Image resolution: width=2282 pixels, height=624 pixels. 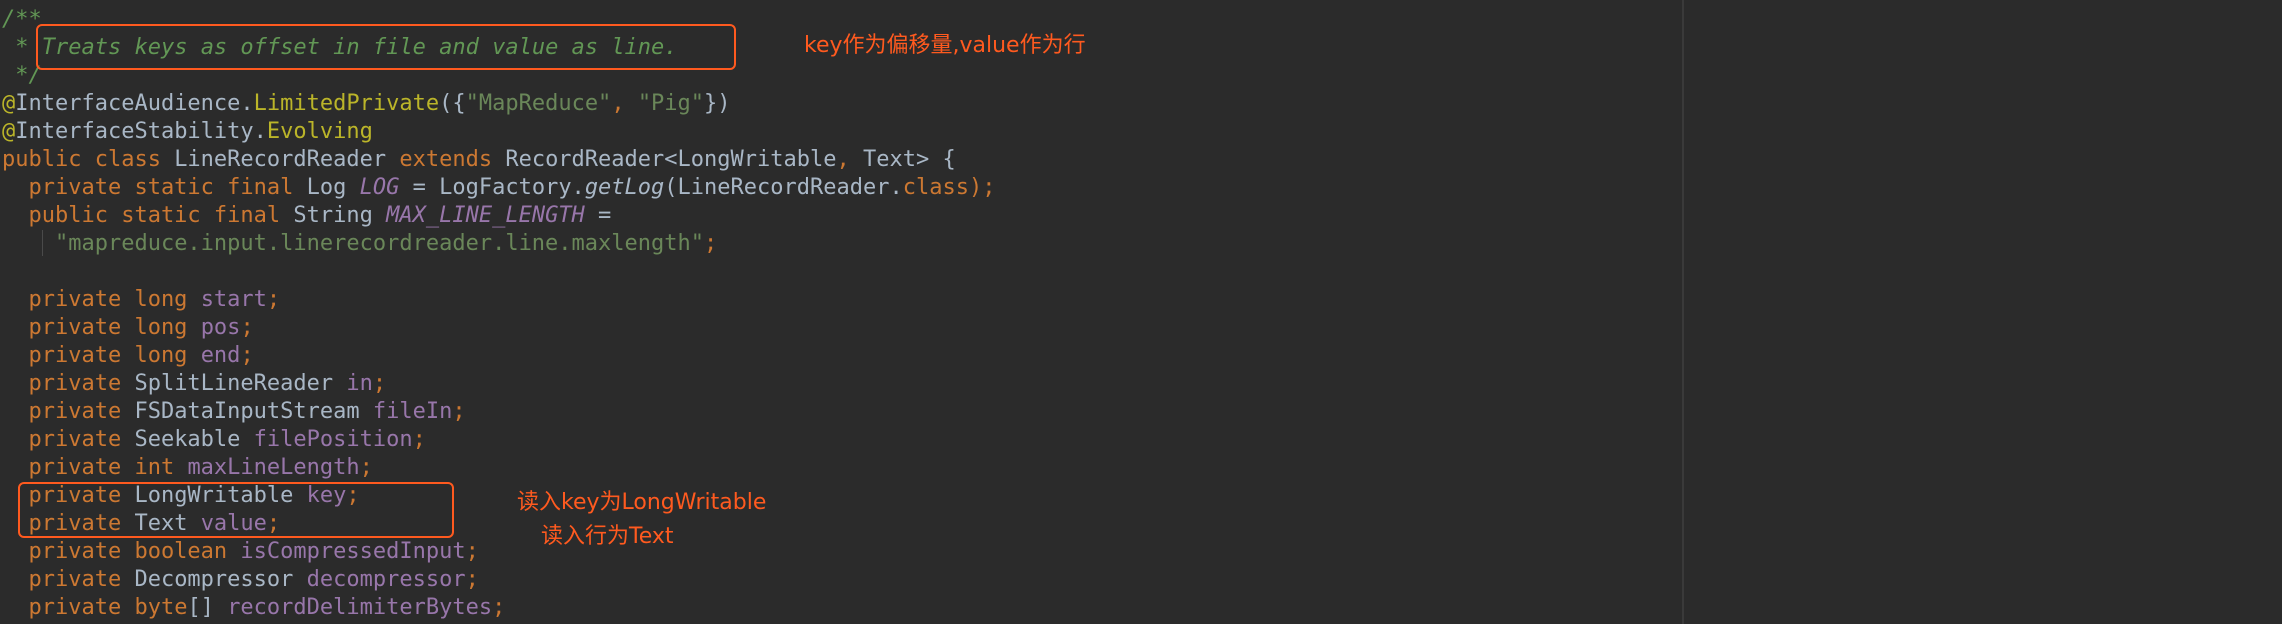 What do you see at coordinates (88, 159) in the screenshot?
I see `code-token: public class` at bounding box center [88, 159].